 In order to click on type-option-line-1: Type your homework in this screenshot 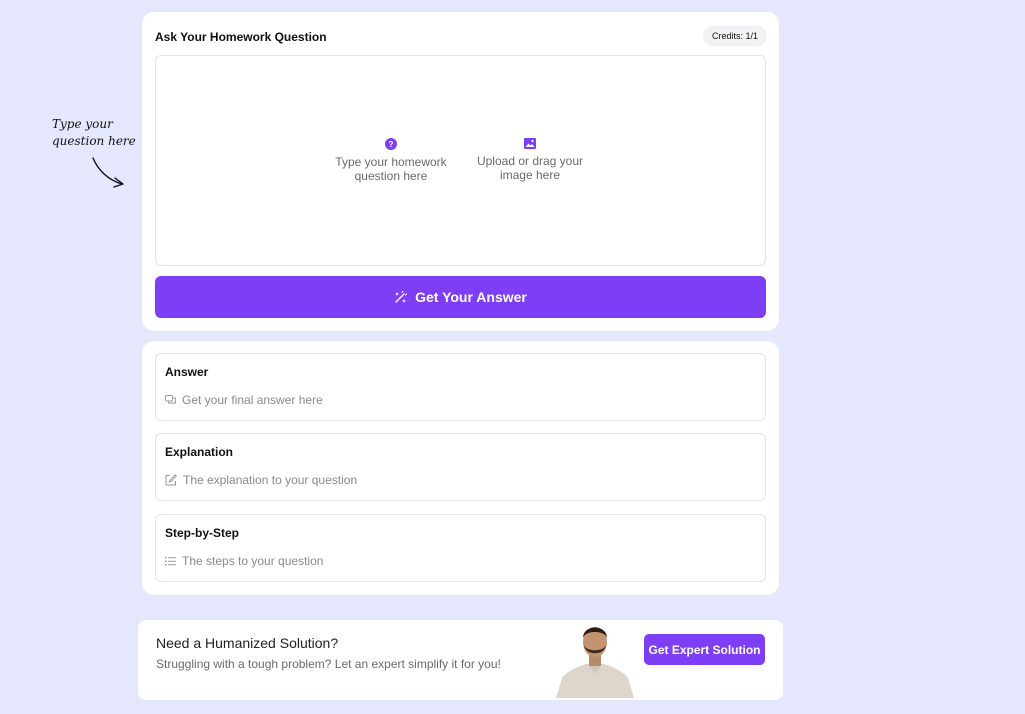, I will do `click(391, 162)`.